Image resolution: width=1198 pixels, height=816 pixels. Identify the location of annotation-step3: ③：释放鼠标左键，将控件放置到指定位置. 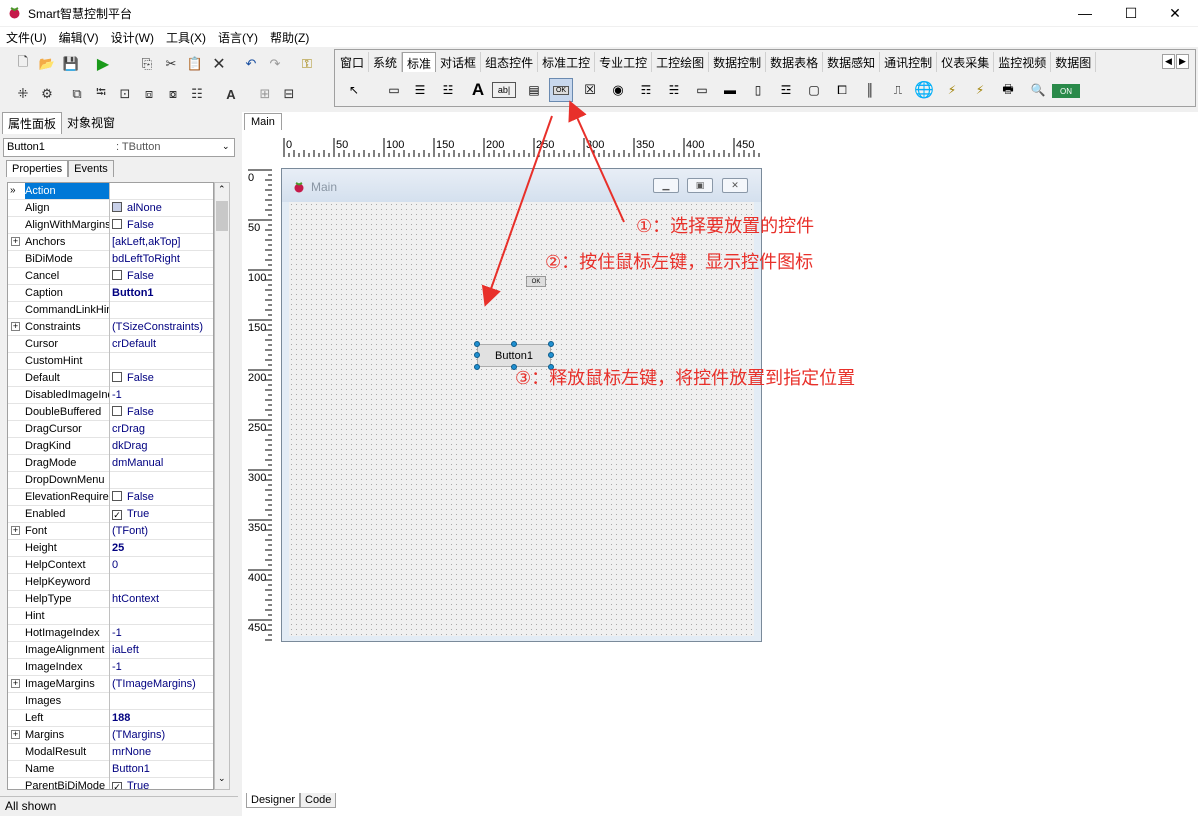
(685, 378).